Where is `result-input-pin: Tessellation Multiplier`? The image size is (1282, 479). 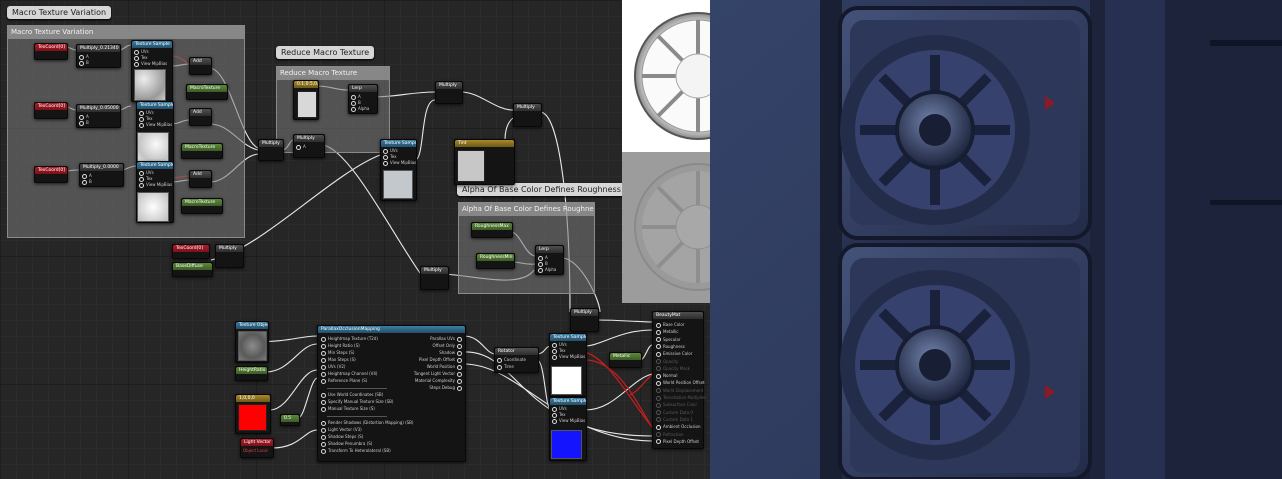 result-input-pin: Tessellation Multiplier is located at coordinates (681, 398).